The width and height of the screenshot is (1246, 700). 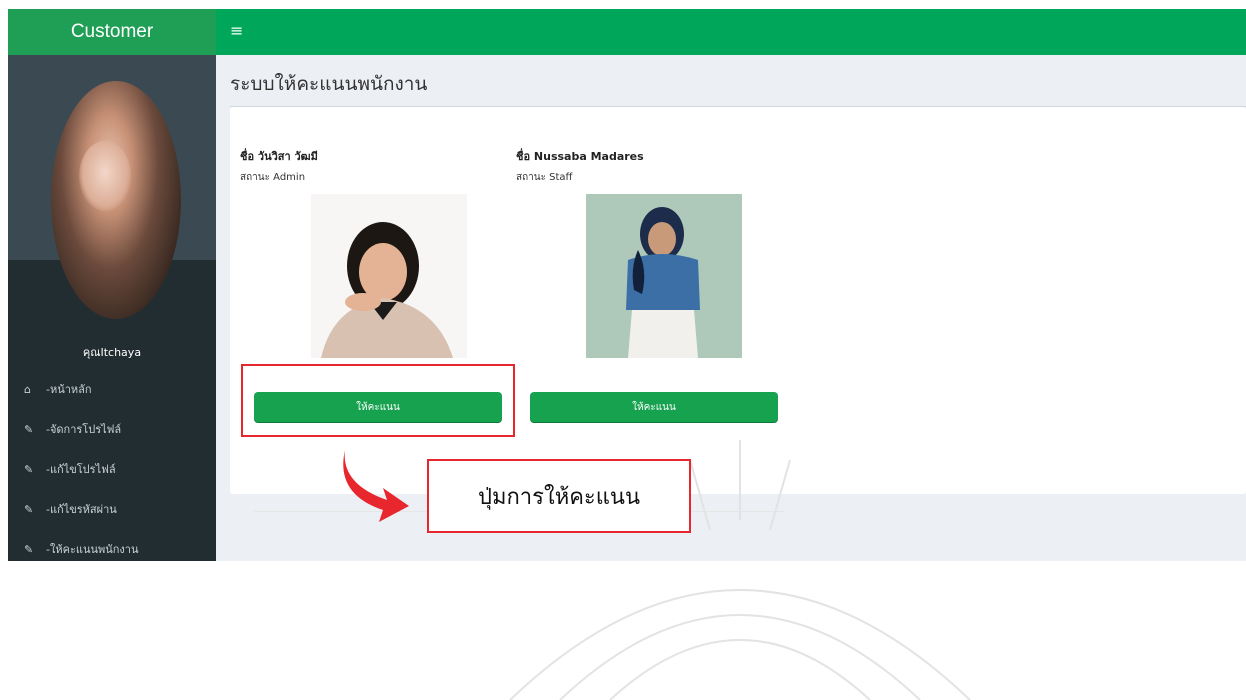 I want to click on hamburger-icon: ≡, so click(x=236, y=31).